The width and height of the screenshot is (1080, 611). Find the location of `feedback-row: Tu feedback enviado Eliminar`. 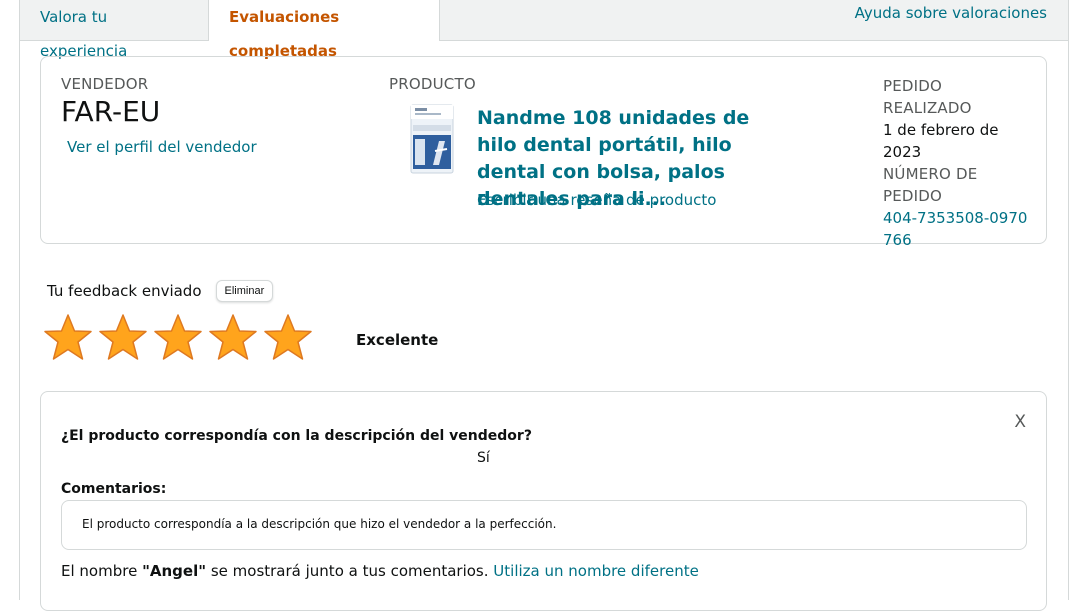

feedback-row: Tu feedback enviado Eliminar is located at coordinates (160, 291).